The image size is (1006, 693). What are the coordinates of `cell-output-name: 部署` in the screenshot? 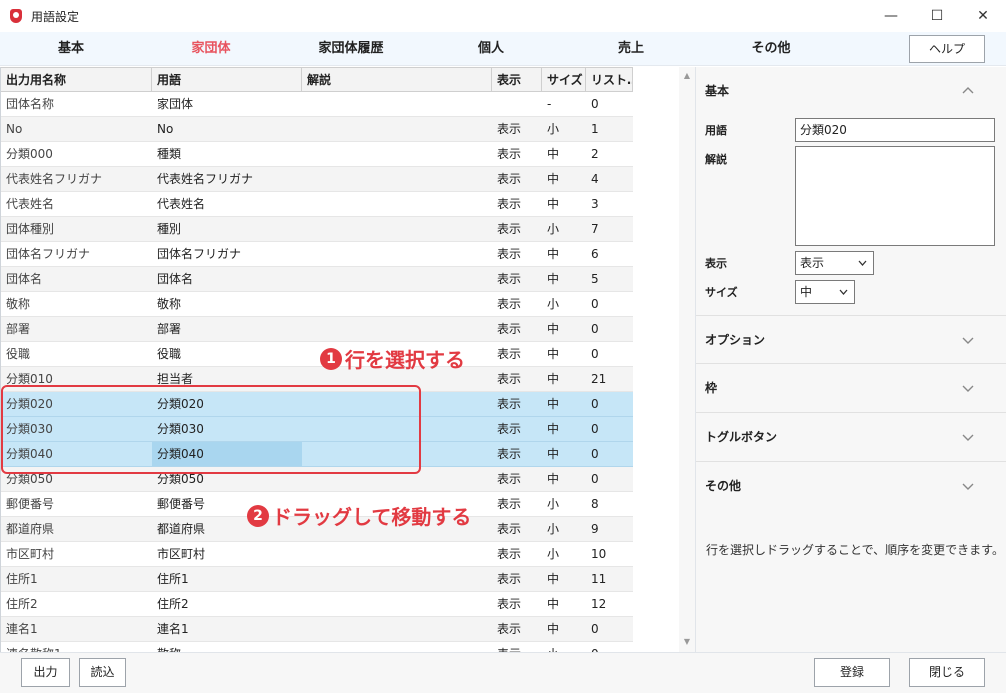 It's located at (76, 329).